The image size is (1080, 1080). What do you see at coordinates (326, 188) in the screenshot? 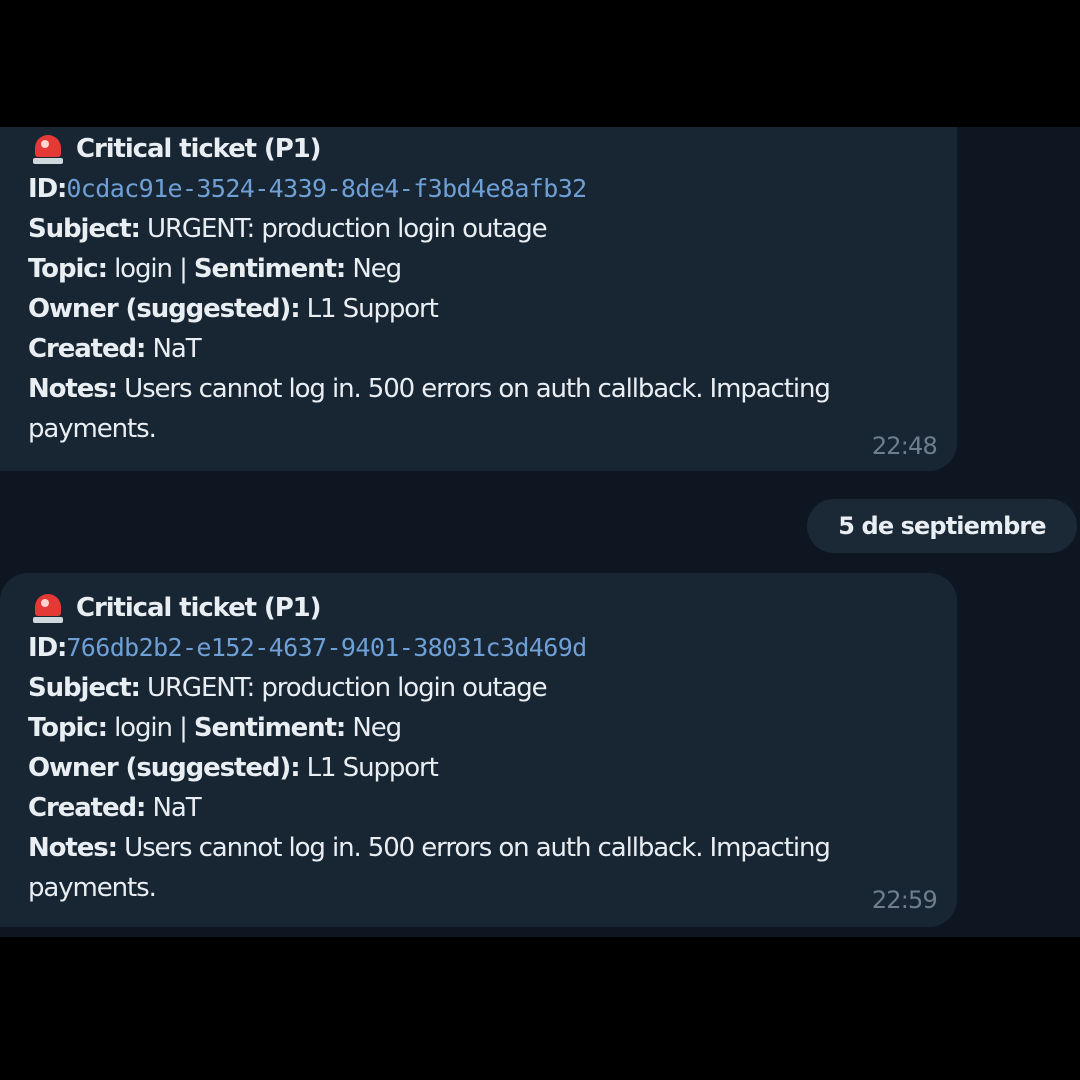
I see `ticket-id-link: 0cdac91e-3524-4339-8de4-f3bd4e8afb32` at bounding box center [326, 188].